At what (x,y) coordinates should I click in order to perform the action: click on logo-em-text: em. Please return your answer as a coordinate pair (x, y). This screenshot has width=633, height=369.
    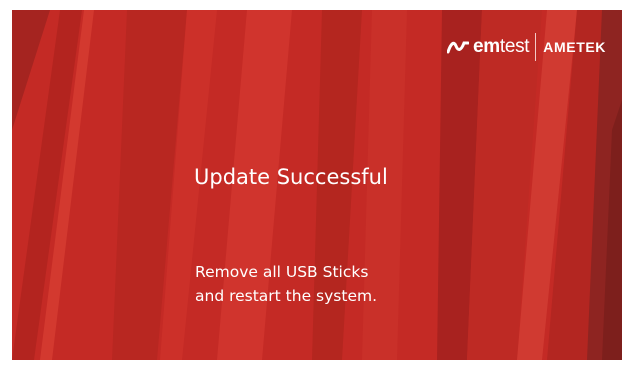
    Looking at the image, I should click on (486, 46).